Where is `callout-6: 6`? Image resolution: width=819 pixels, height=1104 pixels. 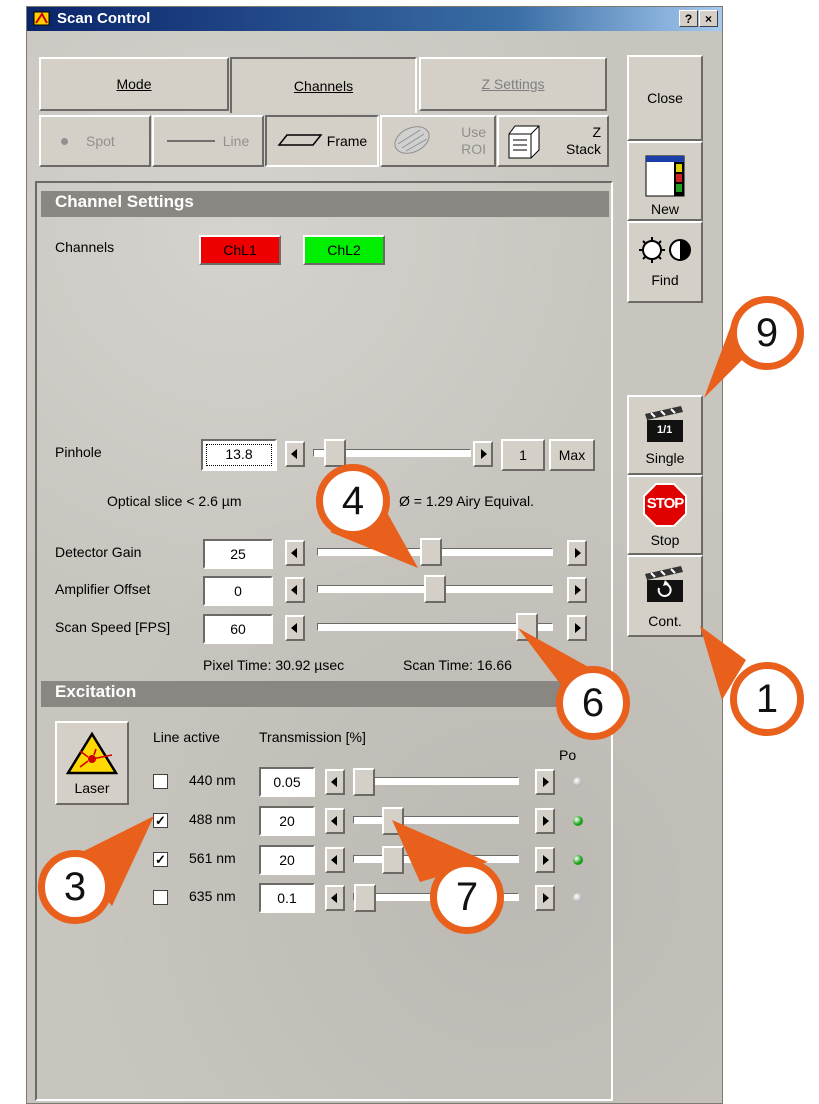 callout-6: 6 is located at coordinates (593, 703).